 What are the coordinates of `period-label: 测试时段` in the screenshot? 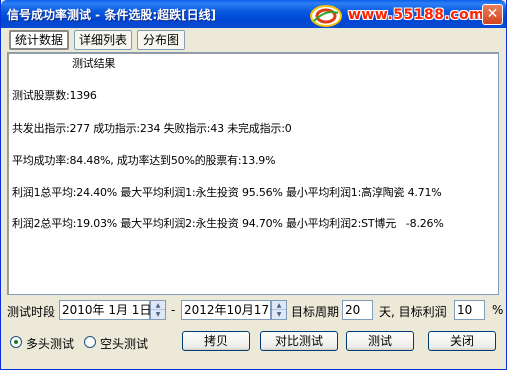 It's located at (31, 312).